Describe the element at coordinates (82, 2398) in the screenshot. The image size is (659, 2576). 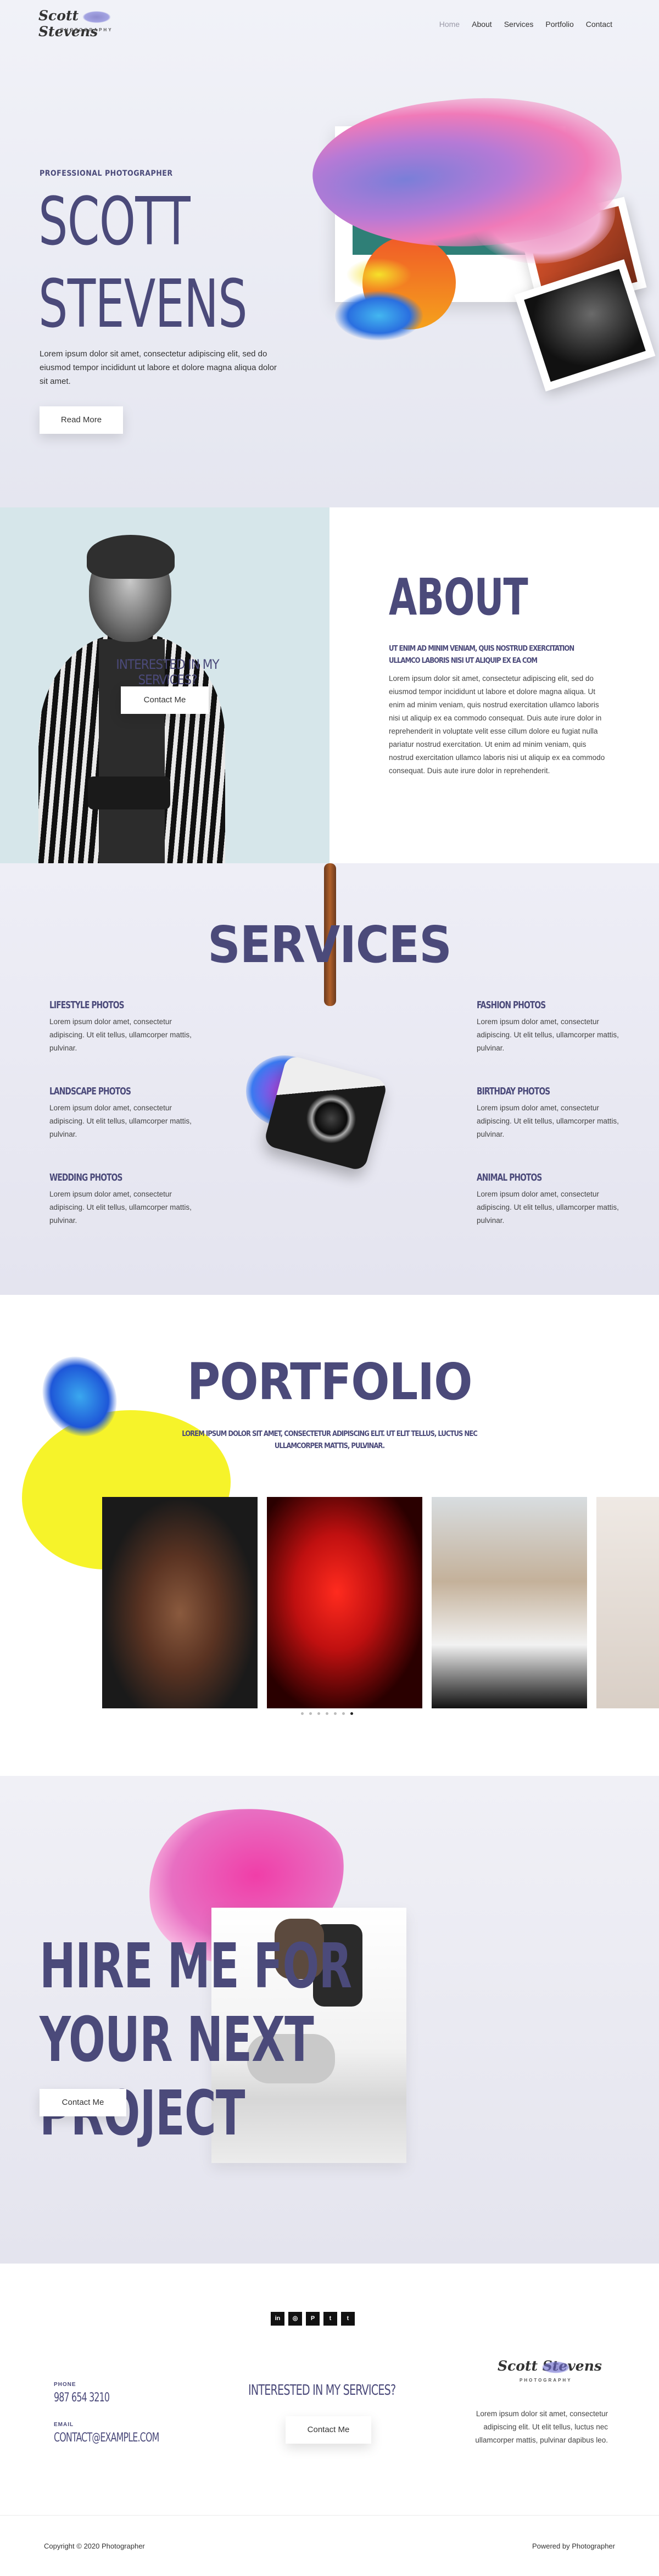
I see `phone-number: 987 654 3210` at that location.